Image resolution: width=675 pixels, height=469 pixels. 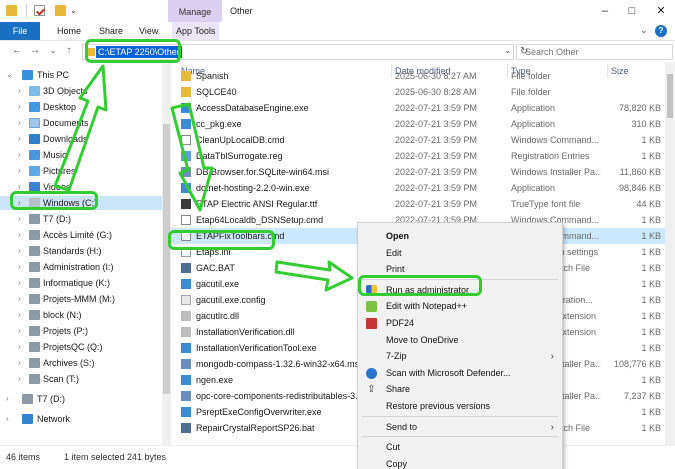 I want to click on menu-item-open: Open, so click(x=460, y=236).